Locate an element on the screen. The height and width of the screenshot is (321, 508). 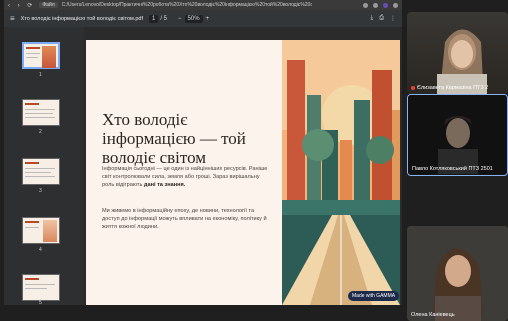
download-icon: ⤓ is located at coordinates (372, 18).